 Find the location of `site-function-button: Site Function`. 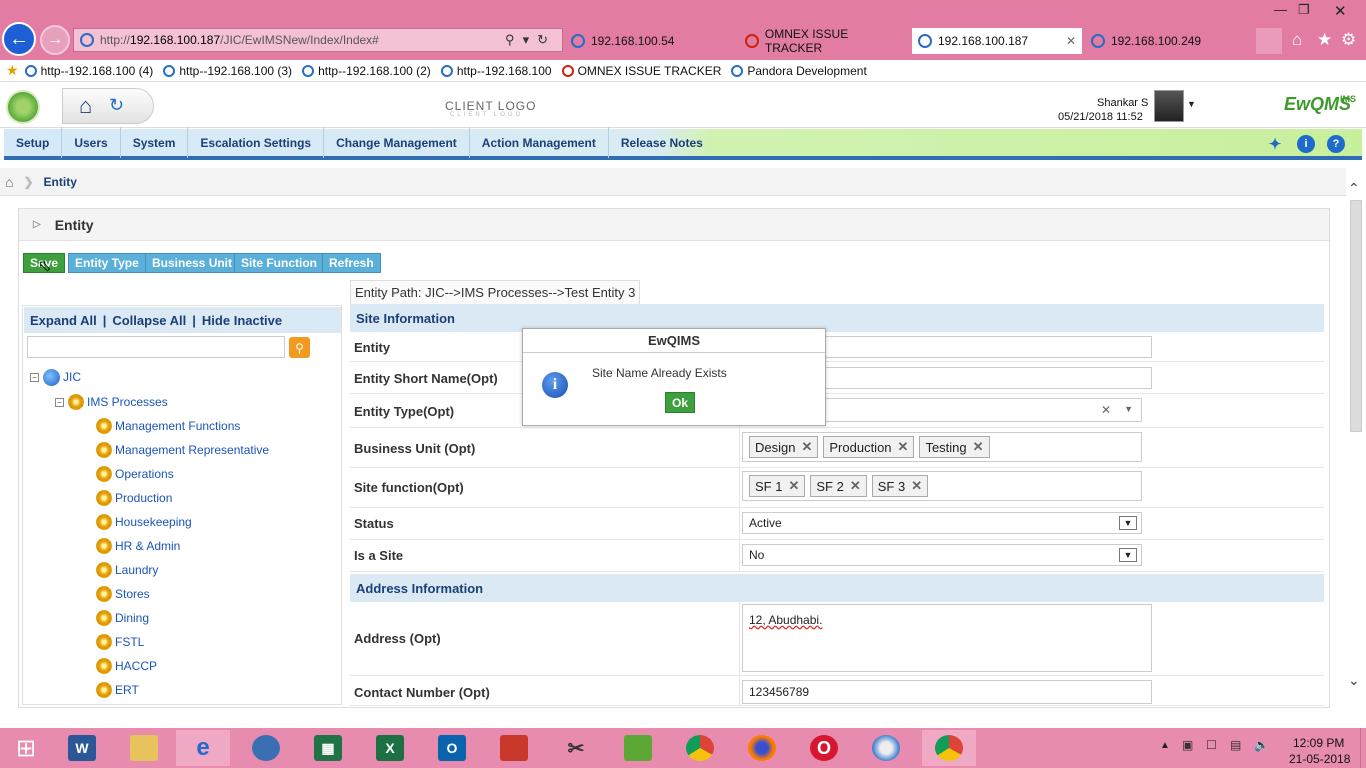

site-function-button: Site Function is located at coordinates (279, 263).